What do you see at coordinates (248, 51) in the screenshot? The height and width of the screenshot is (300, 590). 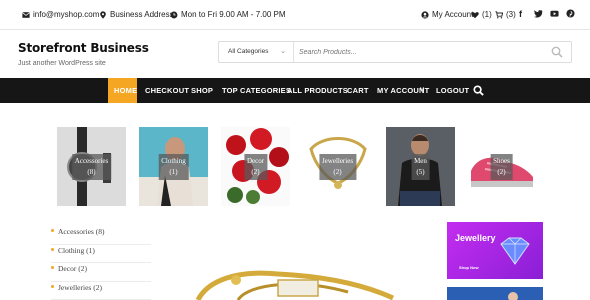 I see `category-select-value: All Categories` at bounding box center [248, 51].